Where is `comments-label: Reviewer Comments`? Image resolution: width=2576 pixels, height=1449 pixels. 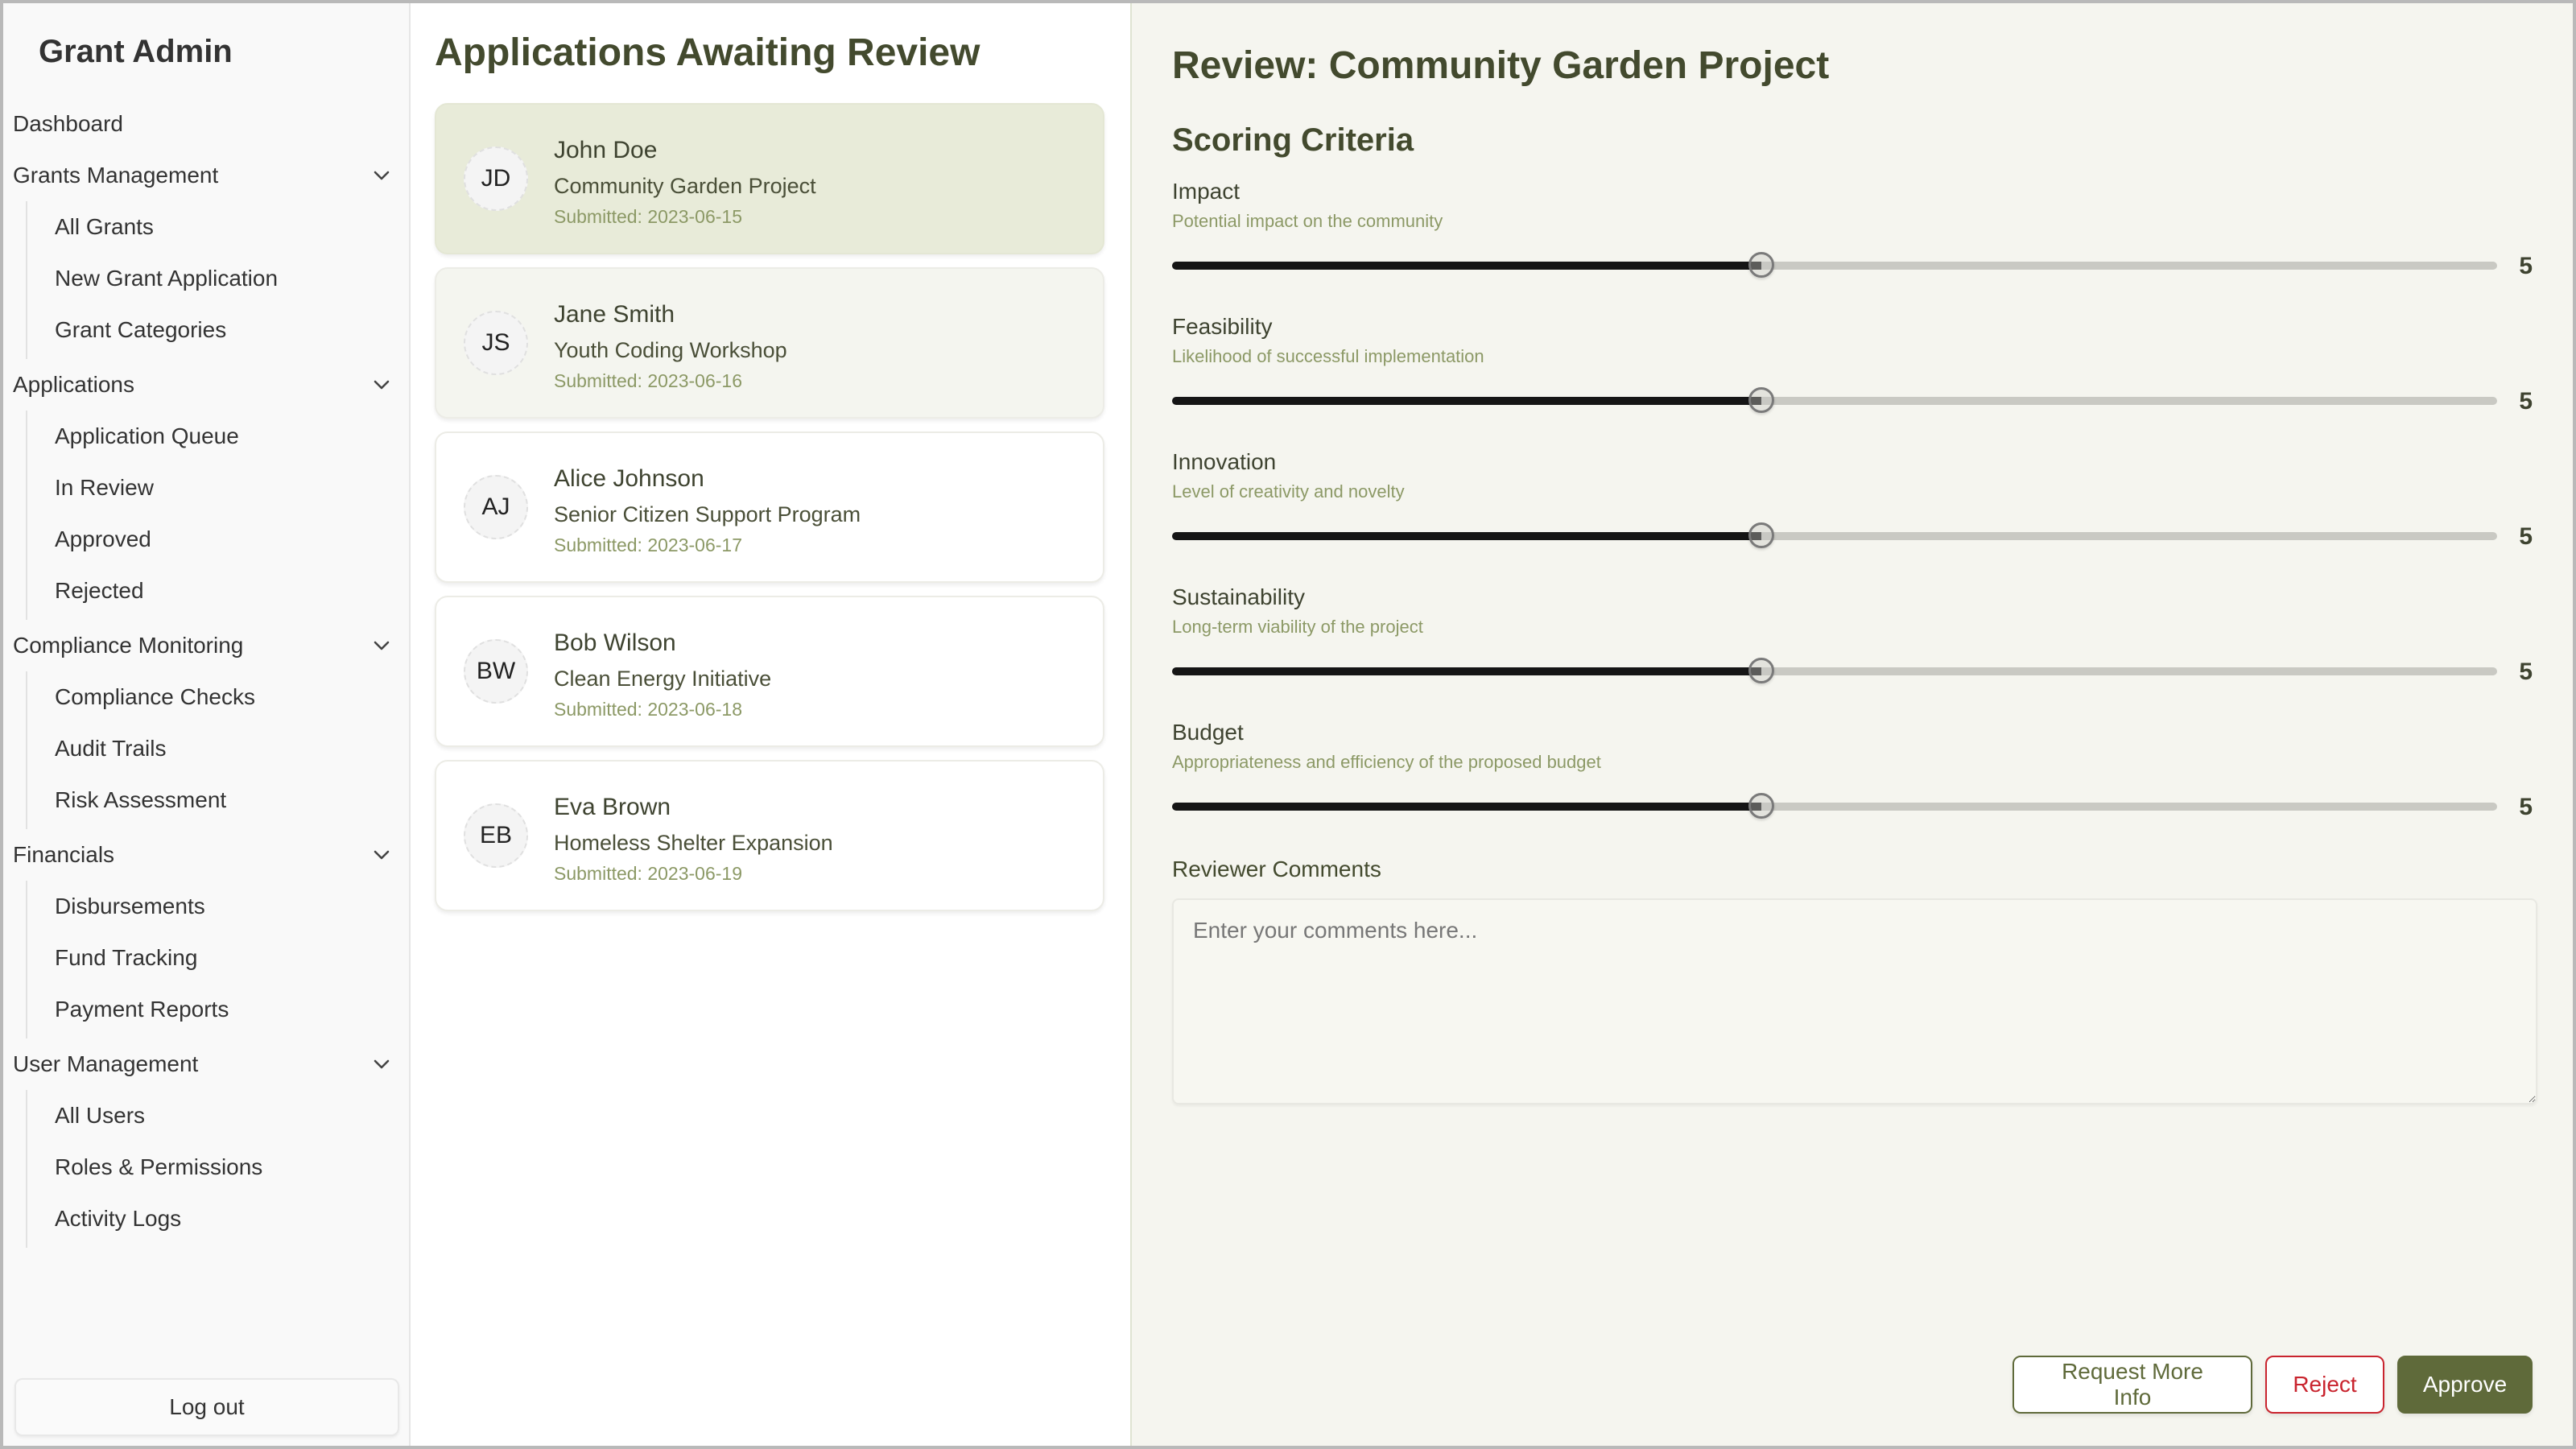 comments-label: Reviewer Comments is located at coordinates (1276, 869).